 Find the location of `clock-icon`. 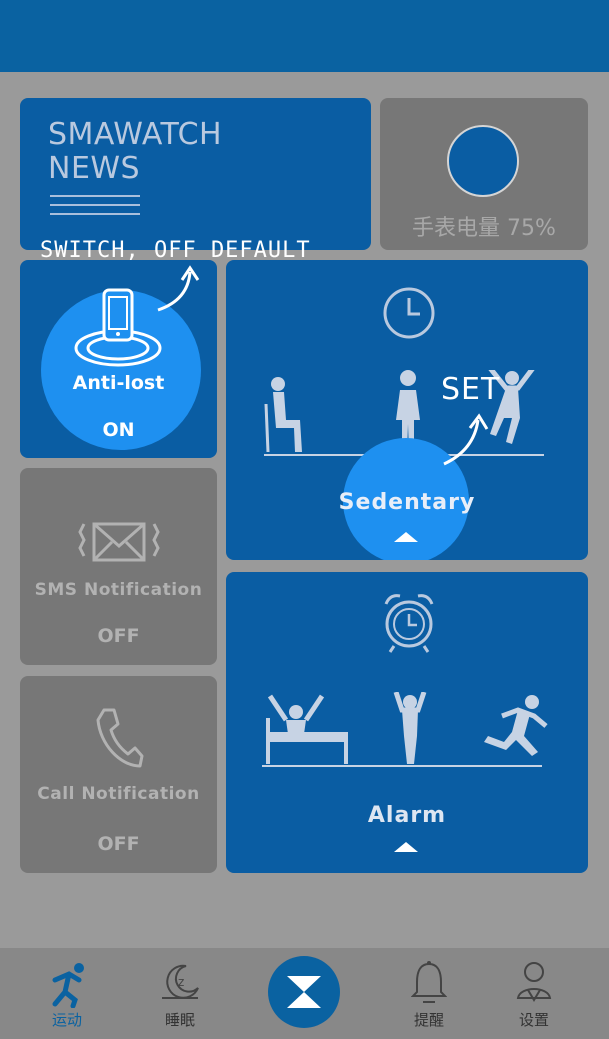

clock-icon is located at coordinates (409, 313).